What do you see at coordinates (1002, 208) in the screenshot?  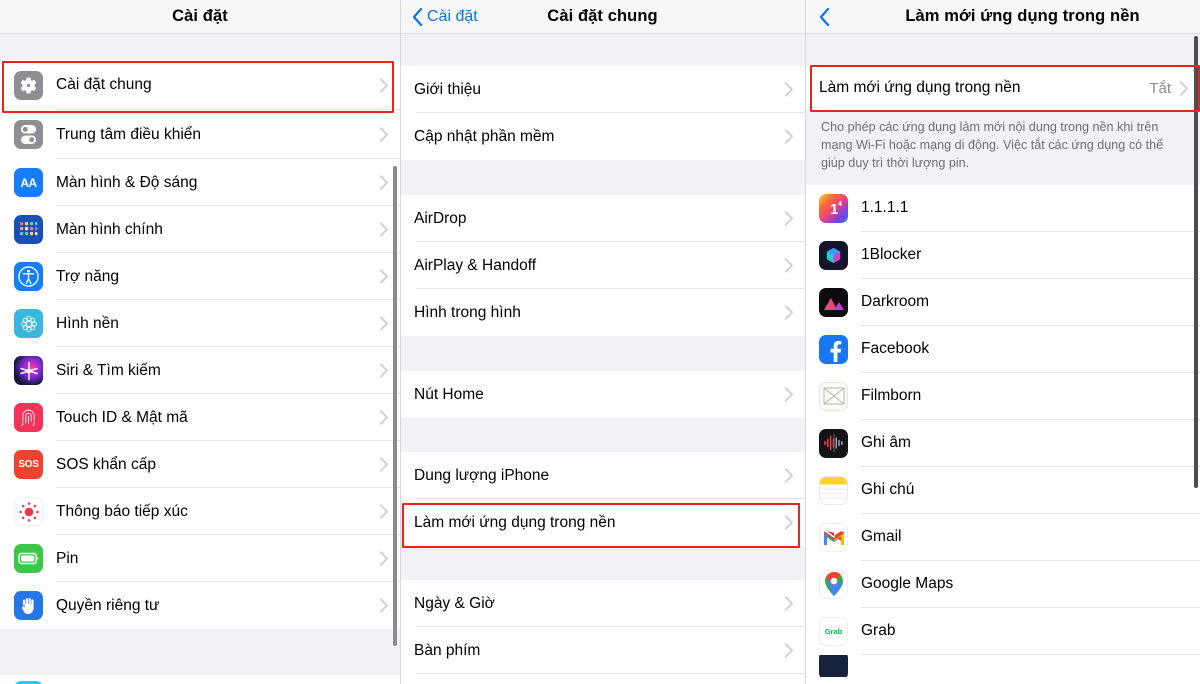 I see `app-row-1111: 14 1.1.1.1` at bounding box center [1002, 208].